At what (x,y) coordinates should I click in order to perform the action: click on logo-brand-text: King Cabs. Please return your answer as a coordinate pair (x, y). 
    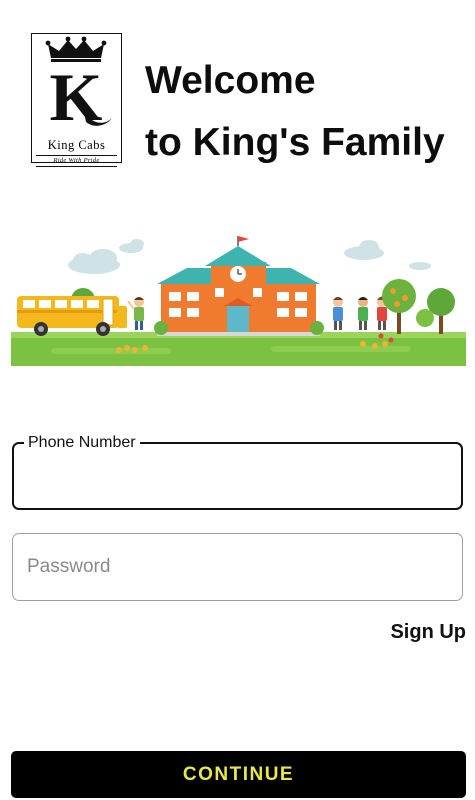
    Looking at the image, I should click on (76, 145).